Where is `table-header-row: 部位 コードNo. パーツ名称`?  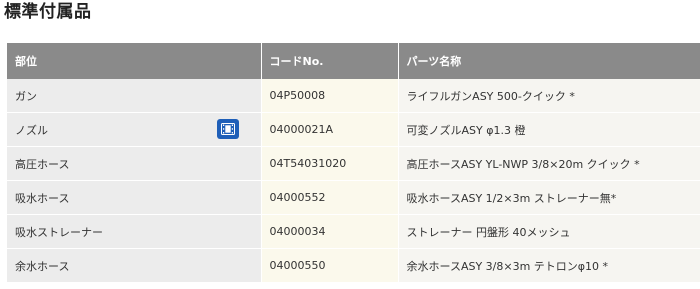 table-header-row: 部位 コードNo. パーツ名称 is located at coordinates (353, 61).